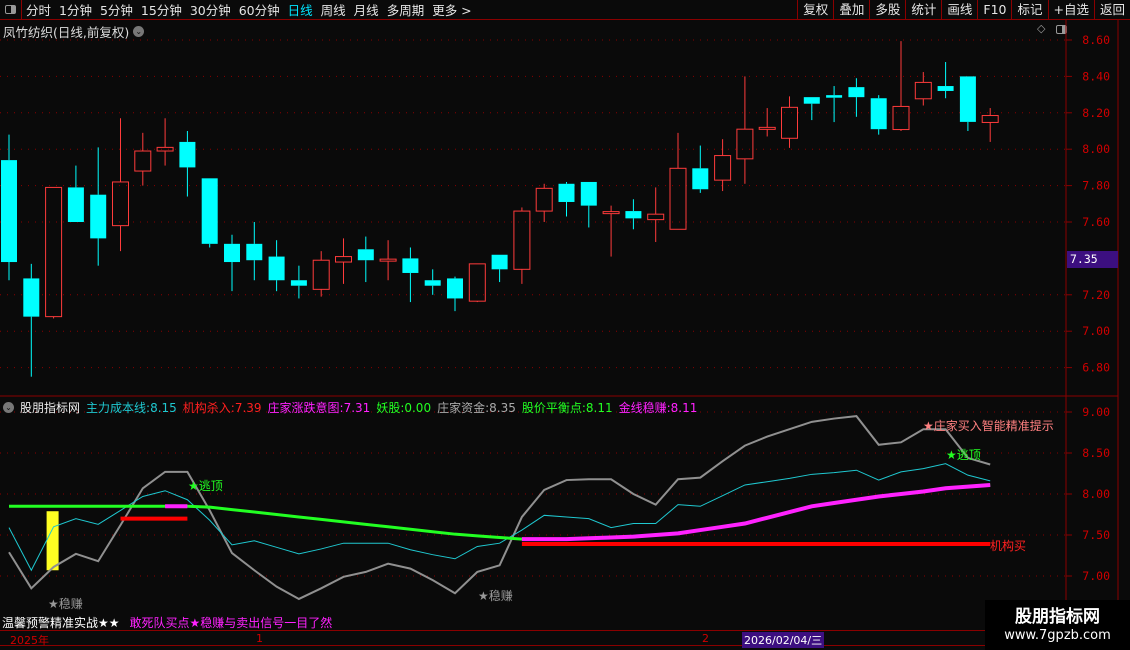 The height and width of the screenshot is (650, 1130). What do you see at coordinates (1096, 222) in the screenshot?
I see `price-tick-label: 7.60` at bounding box center [1096, 222].